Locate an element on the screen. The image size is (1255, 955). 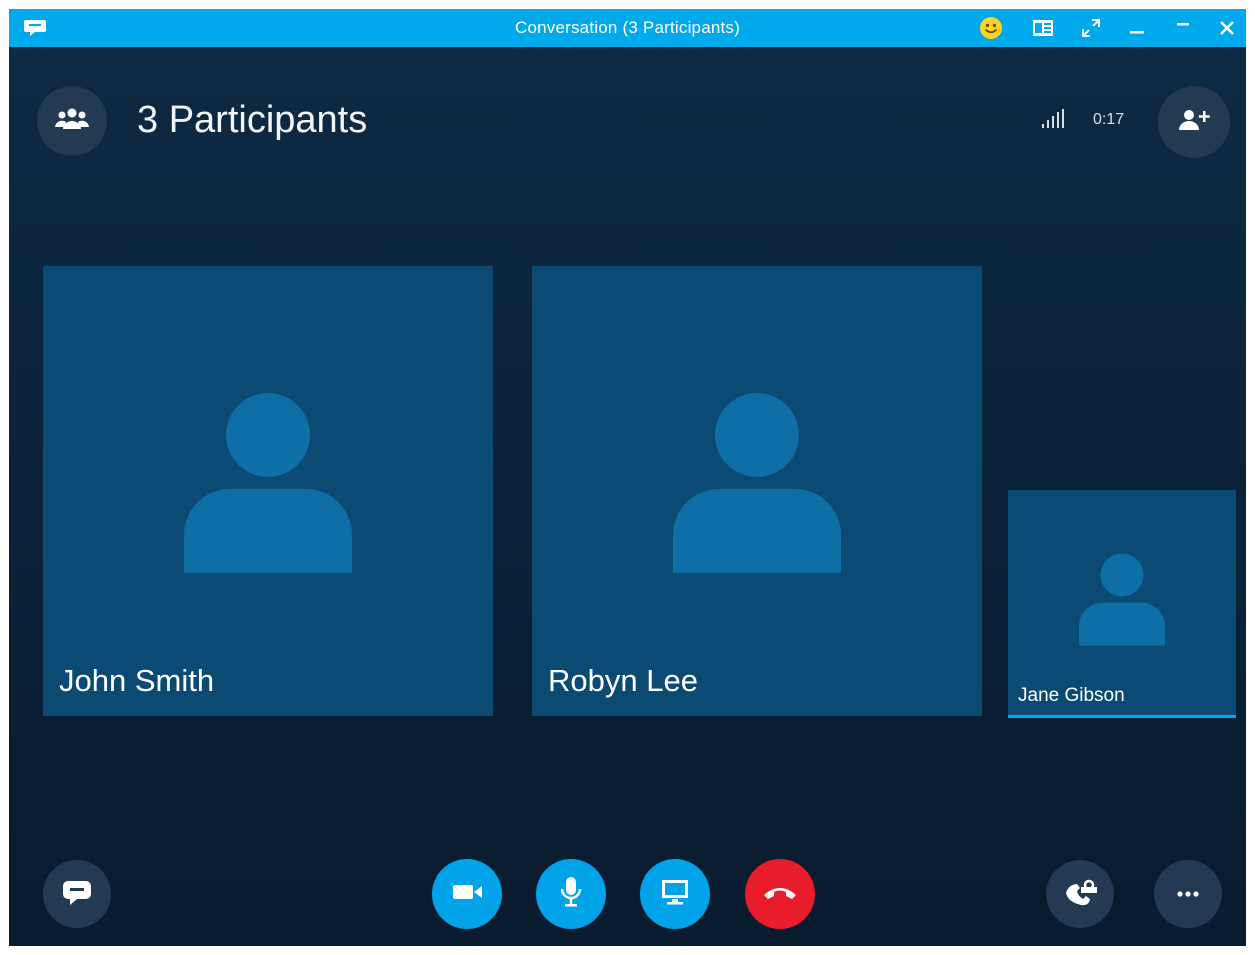
dial-pad-icon is located at coordinates (1080, 894).